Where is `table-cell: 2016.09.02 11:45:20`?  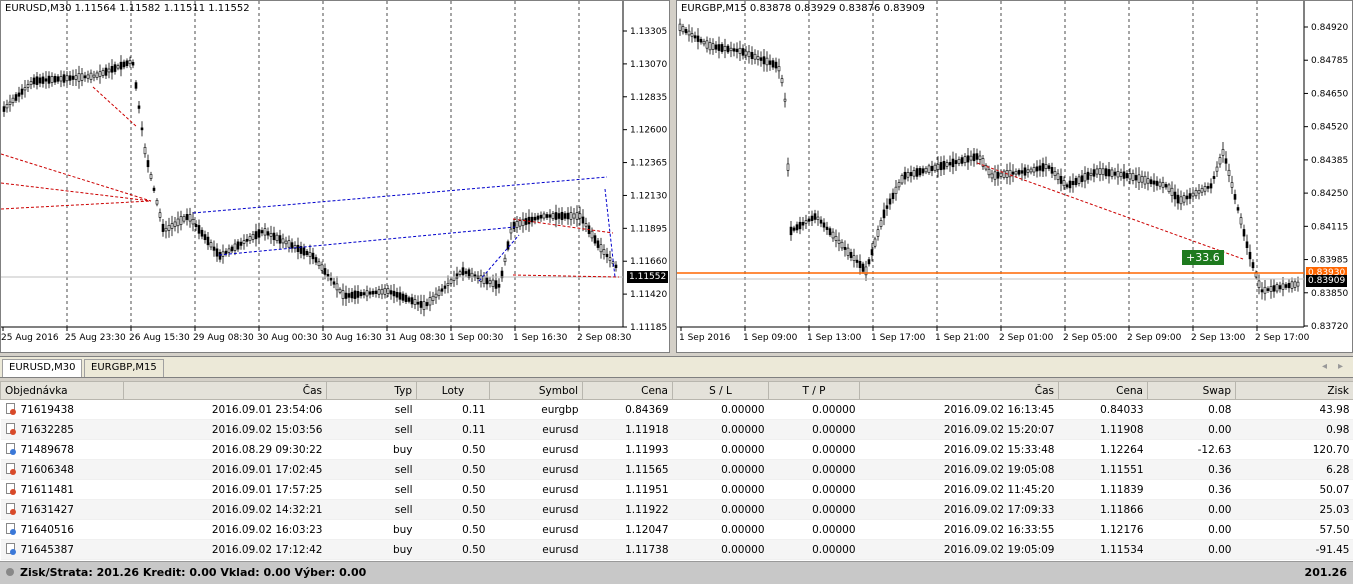 table-cell: 2016.09.02 11:45:20 is located at coordinates (959, 489).